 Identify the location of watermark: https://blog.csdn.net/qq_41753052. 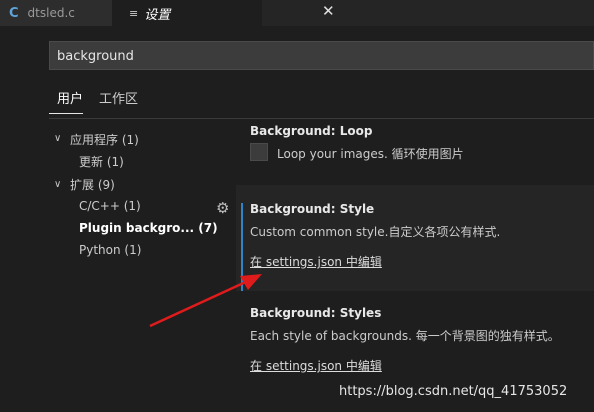
(453, 391).